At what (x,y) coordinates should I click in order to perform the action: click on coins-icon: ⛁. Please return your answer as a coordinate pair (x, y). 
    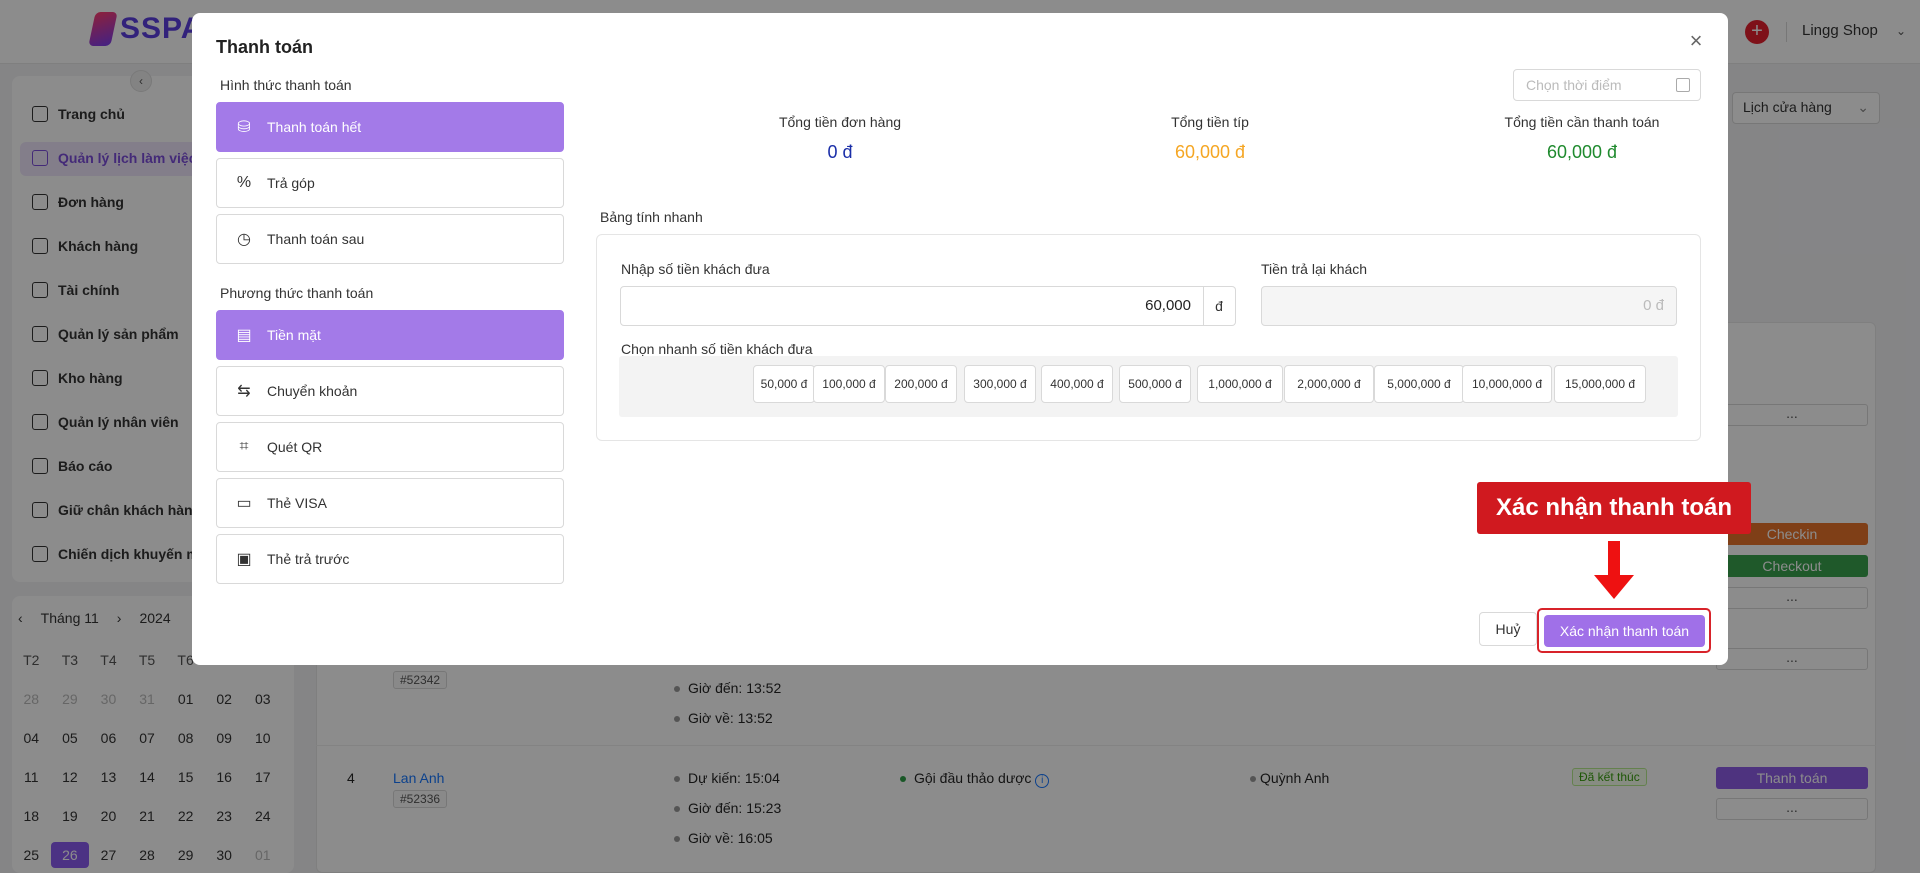
    Looking at the image, I should click on (244, 127).